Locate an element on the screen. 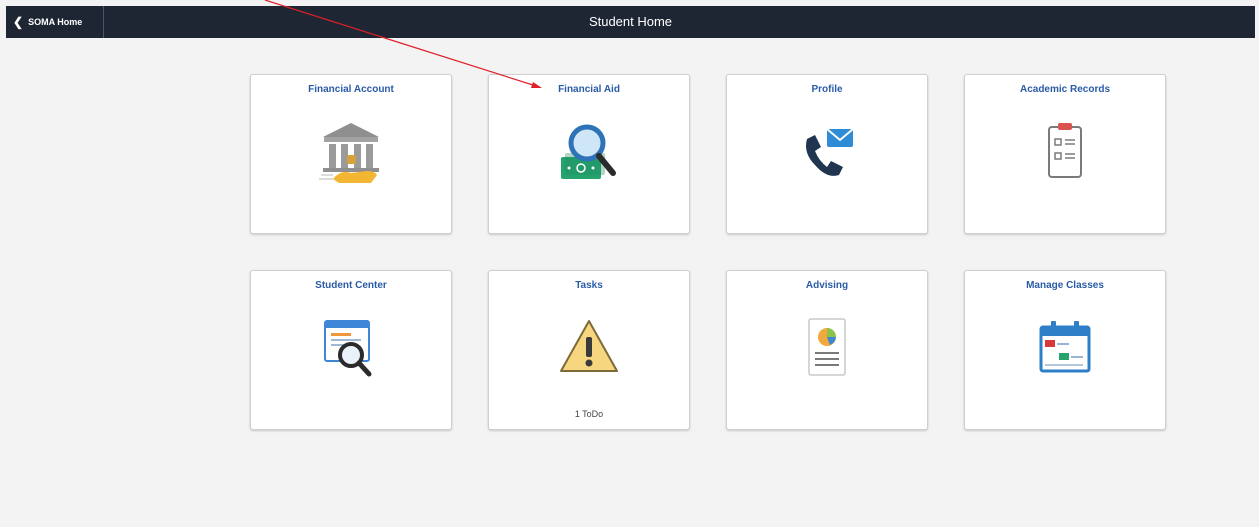 The image size is (1259, 527). tile-tasks: Tasks 1 ToDo is located at coordinates (589, 350).